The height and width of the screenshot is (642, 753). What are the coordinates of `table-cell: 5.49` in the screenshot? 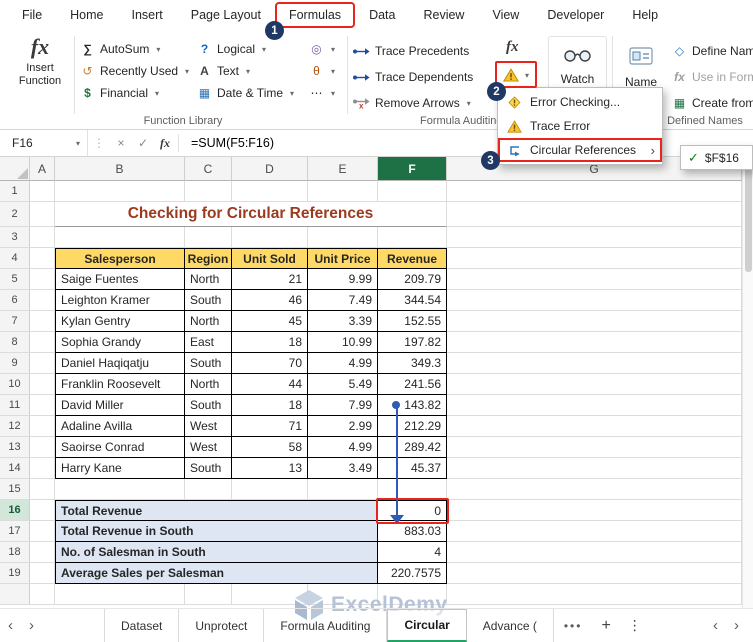 It's located at (343, 384).